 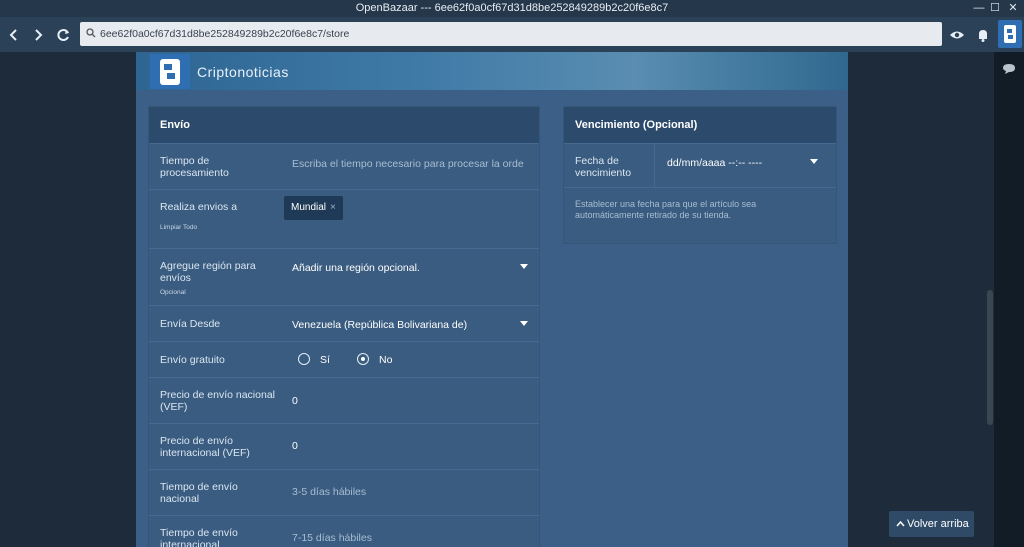 I want to click on intl-price-row: Precio de envío internacional (VEF) 0, so click(x=344, y=446).